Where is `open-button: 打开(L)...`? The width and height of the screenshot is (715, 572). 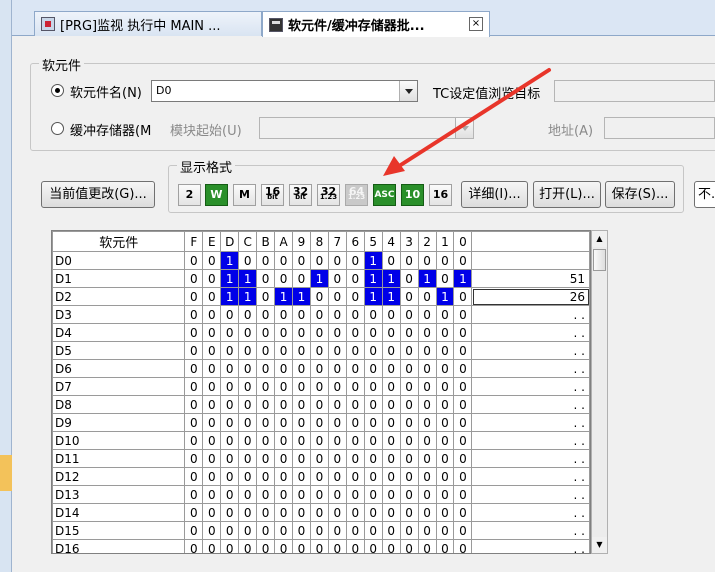
open-button: 打开(L)... is located at coordinates (567, 194).